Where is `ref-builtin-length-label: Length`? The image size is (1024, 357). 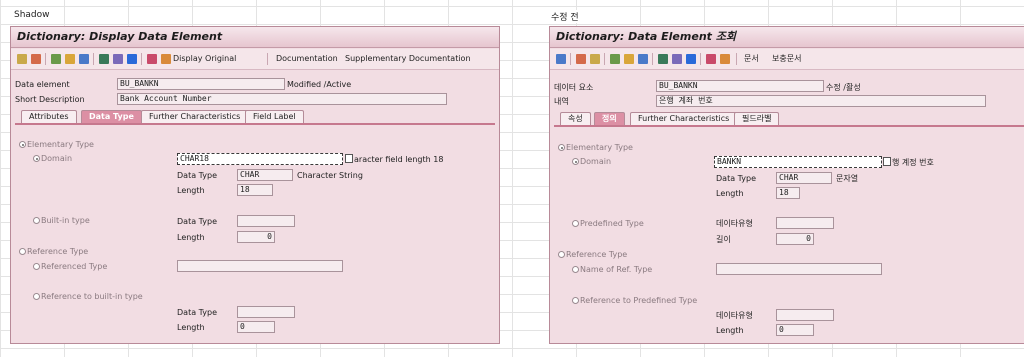 ref-builtin-length-label: Length is located at coordinates (191, 327).